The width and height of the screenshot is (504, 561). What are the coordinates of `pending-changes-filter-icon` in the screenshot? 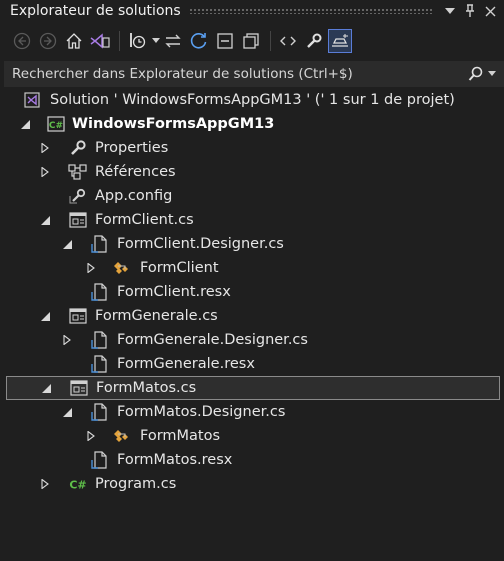 It's located at (137, 41).